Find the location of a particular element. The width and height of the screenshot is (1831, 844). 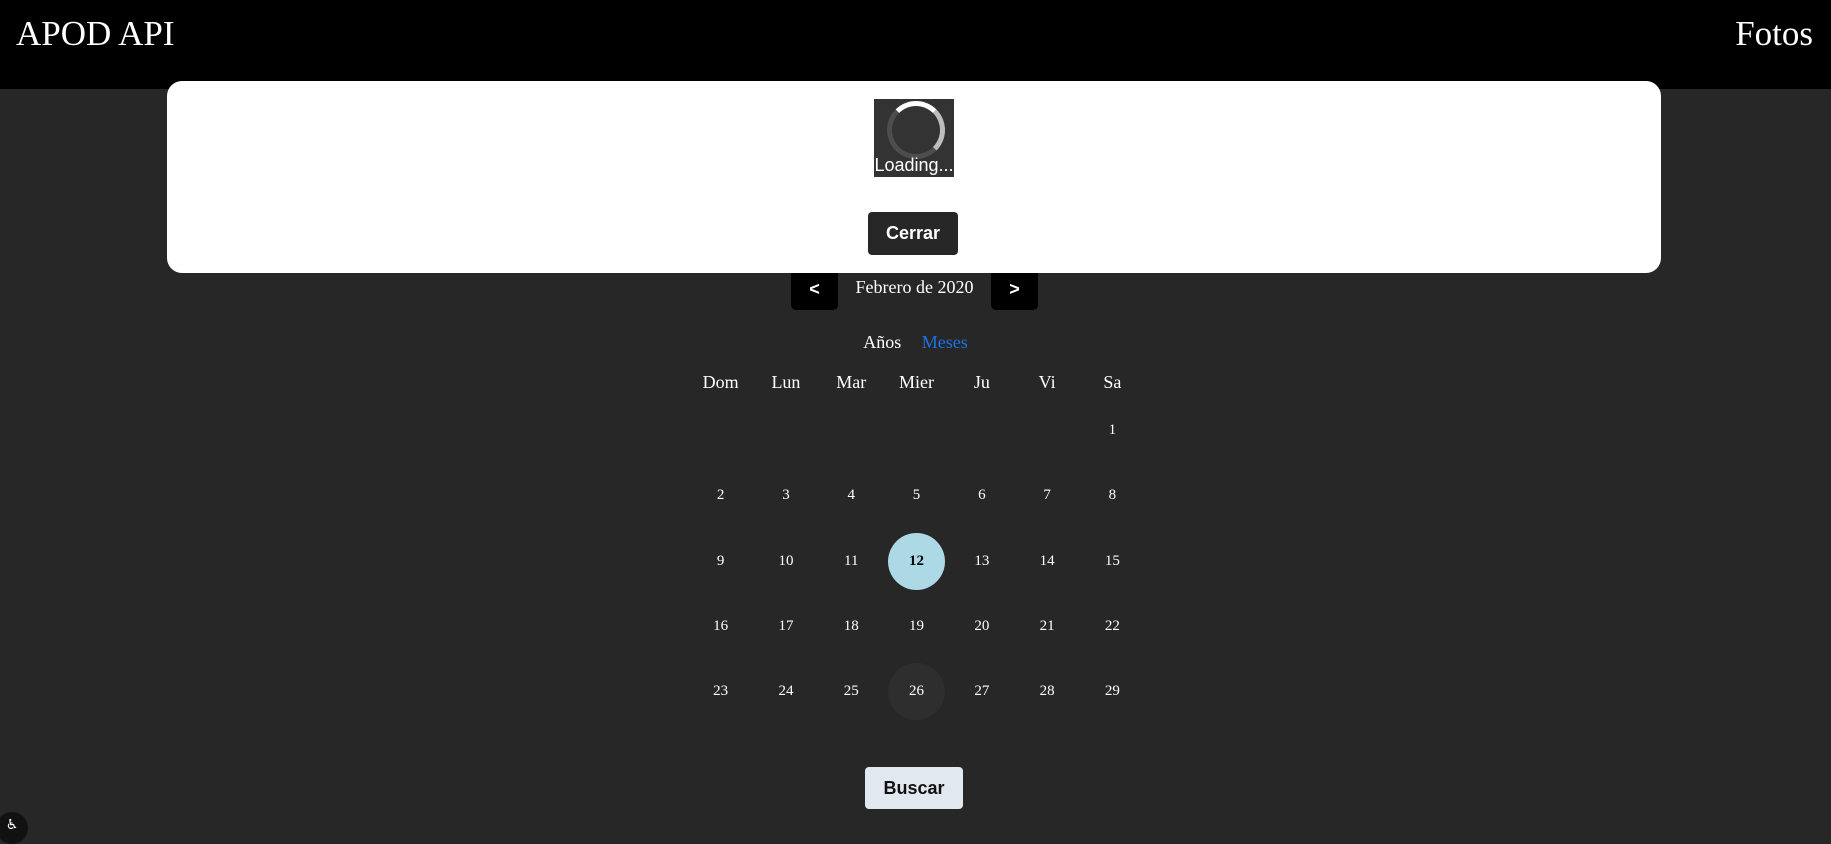

next-month-button: > is located at coordinates (1014, 289).